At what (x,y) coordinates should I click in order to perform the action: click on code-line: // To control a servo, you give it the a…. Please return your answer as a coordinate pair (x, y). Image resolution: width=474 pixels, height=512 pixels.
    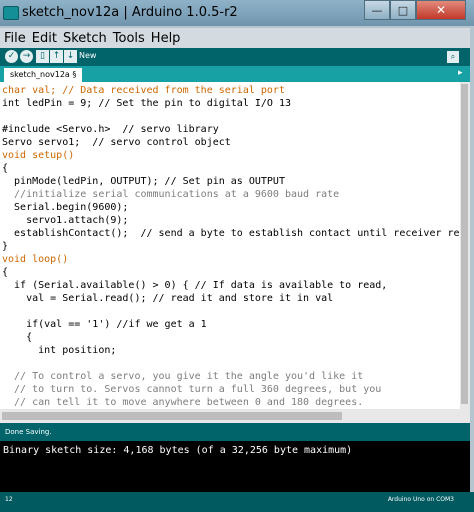
    Looking at the image, I should click on (183, 376).